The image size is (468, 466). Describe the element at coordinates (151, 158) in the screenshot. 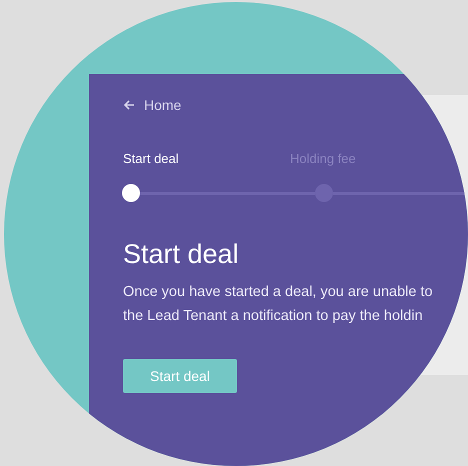

I see `step-label: Start deal` at that location.